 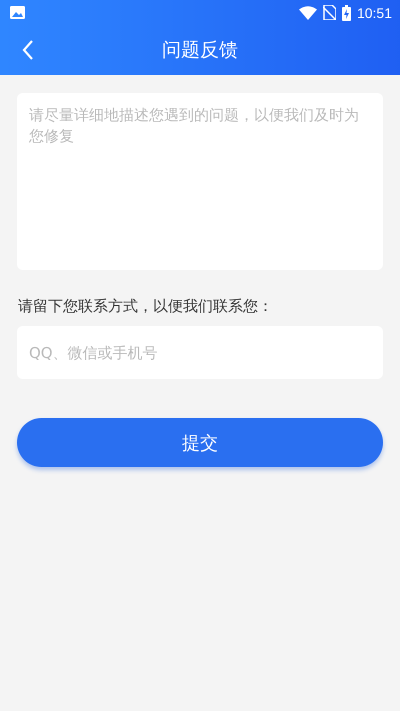 I want to click on status-time: 10:51, so click(x=374, y=12).